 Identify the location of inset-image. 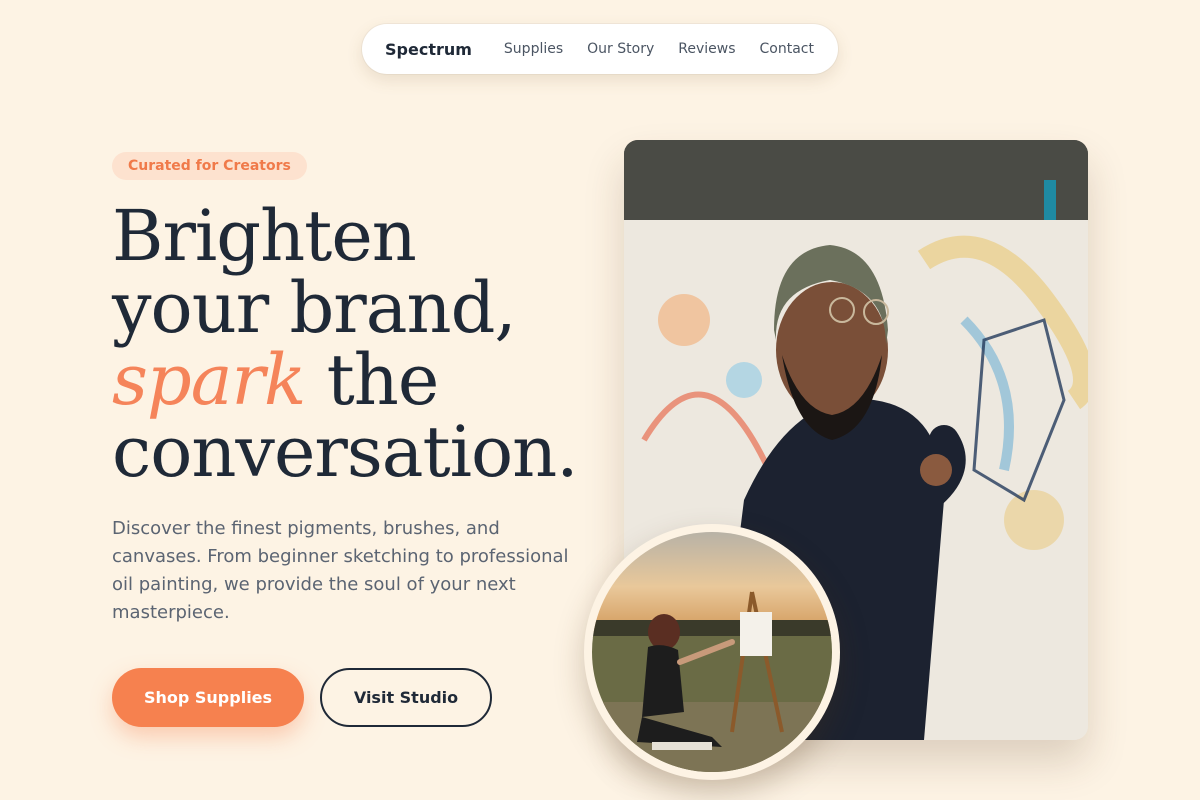
(712, 652).